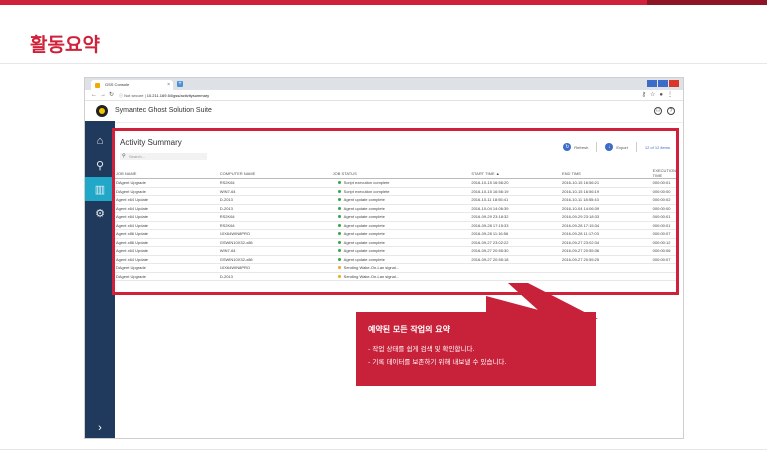  Describe the element at coordinates (663, 200) in the screenshot. I see `execution-time: 000:00:02` at that location.